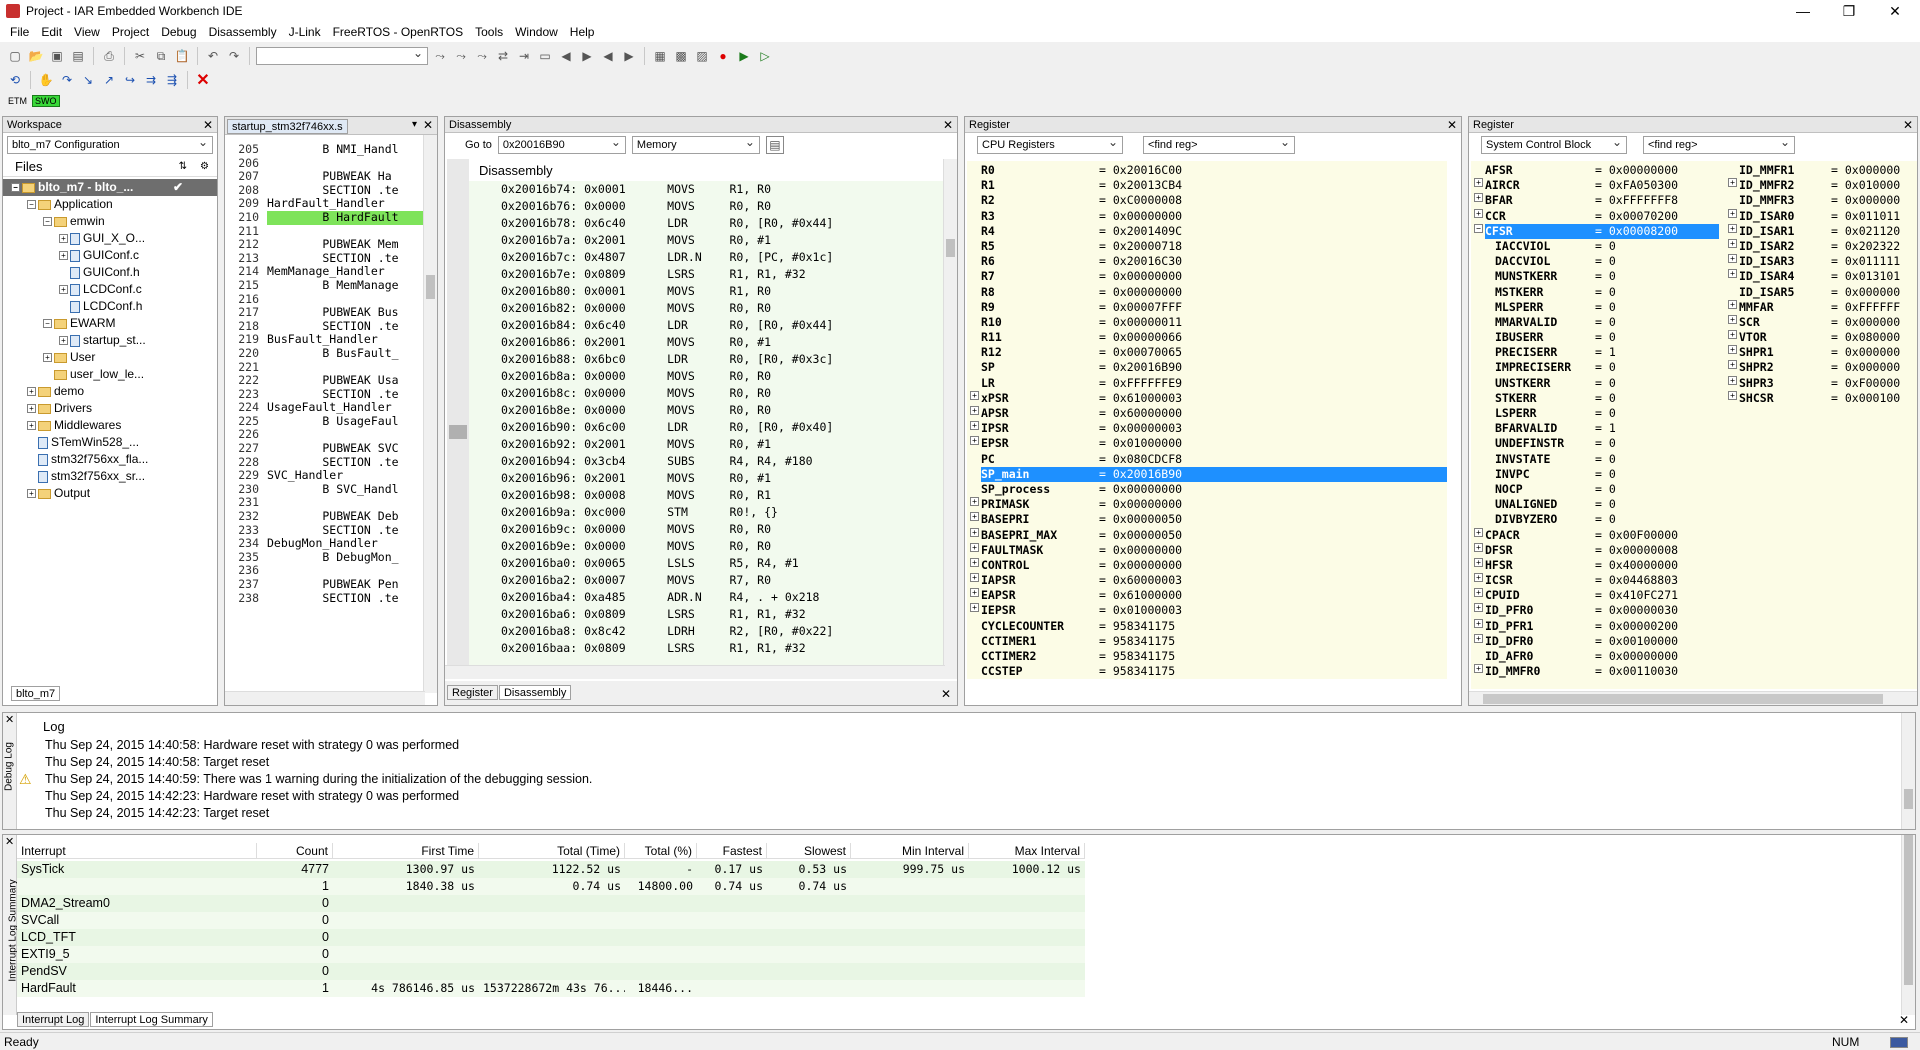  What do you see at coordinates (36, 56) in the screenshot?
I see `open-file-icon: 📂` at bounding box center [36, 56].